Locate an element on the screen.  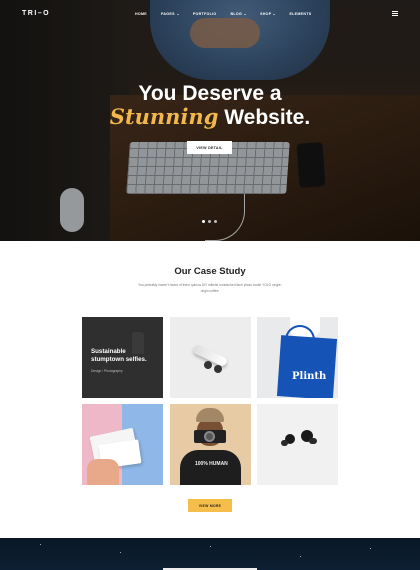
nav-item-portfolio: PORTFOLIO is located at coordinates (205, 14).